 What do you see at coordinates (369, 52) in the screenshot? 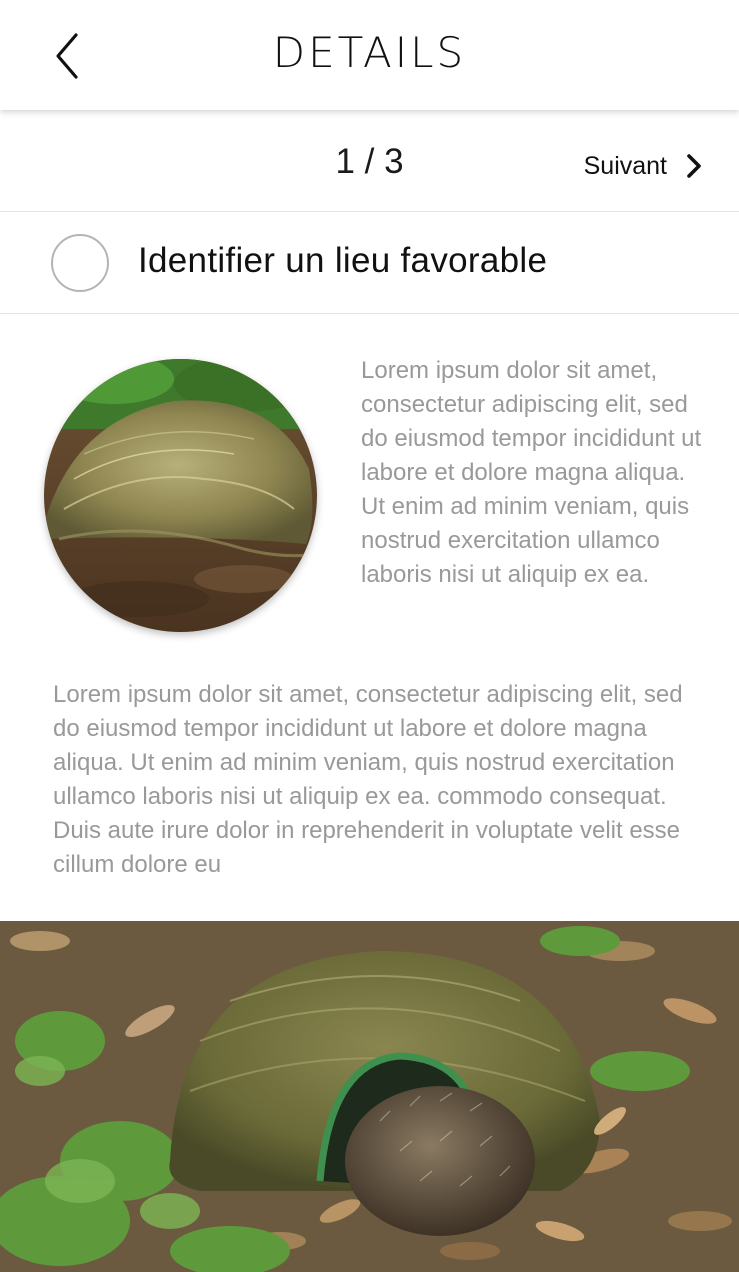
I see `page-title: DETAILS` at bounding box center [369, 52].